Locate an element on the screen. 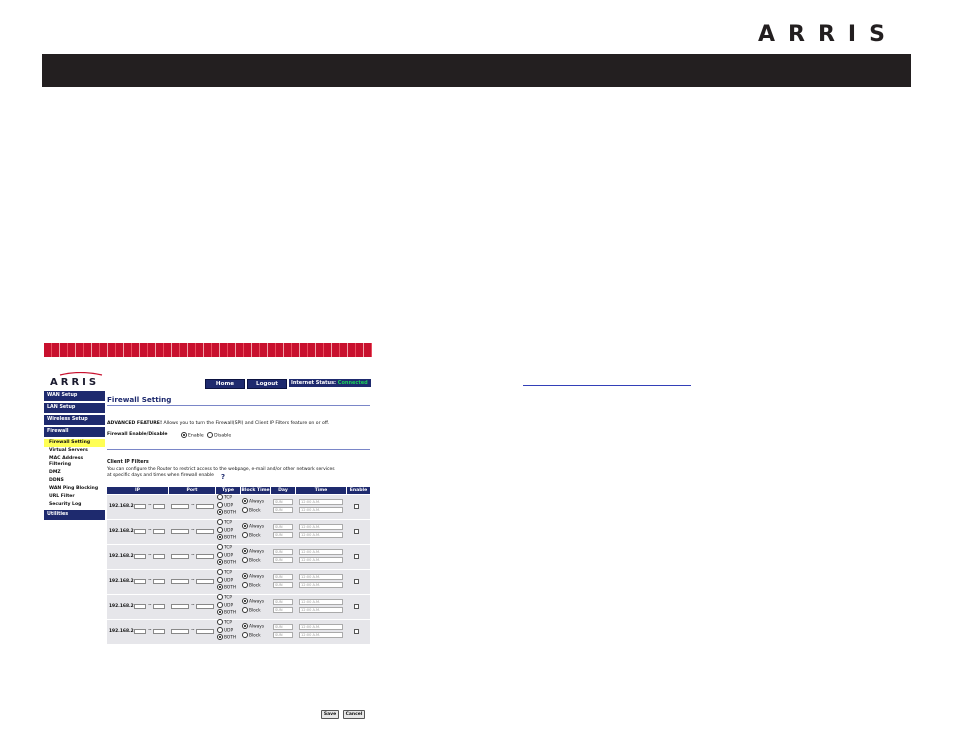  sidebar-item-security-log: Security Log is located at coordinates (74, 505).